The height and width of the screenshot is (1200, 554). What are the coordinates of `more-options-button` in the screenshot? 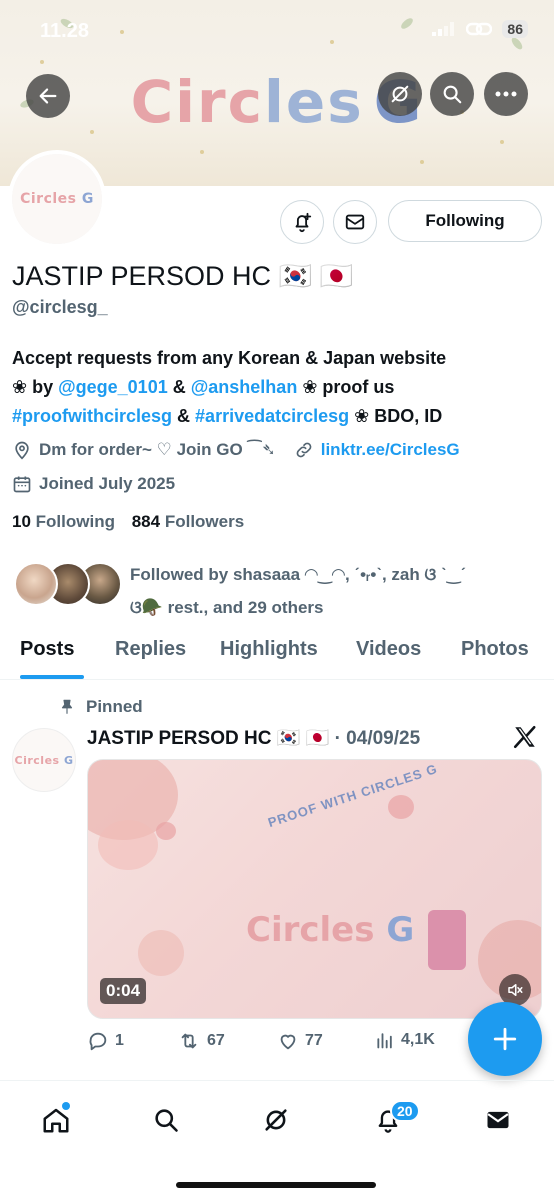 It's located at (506, 94).